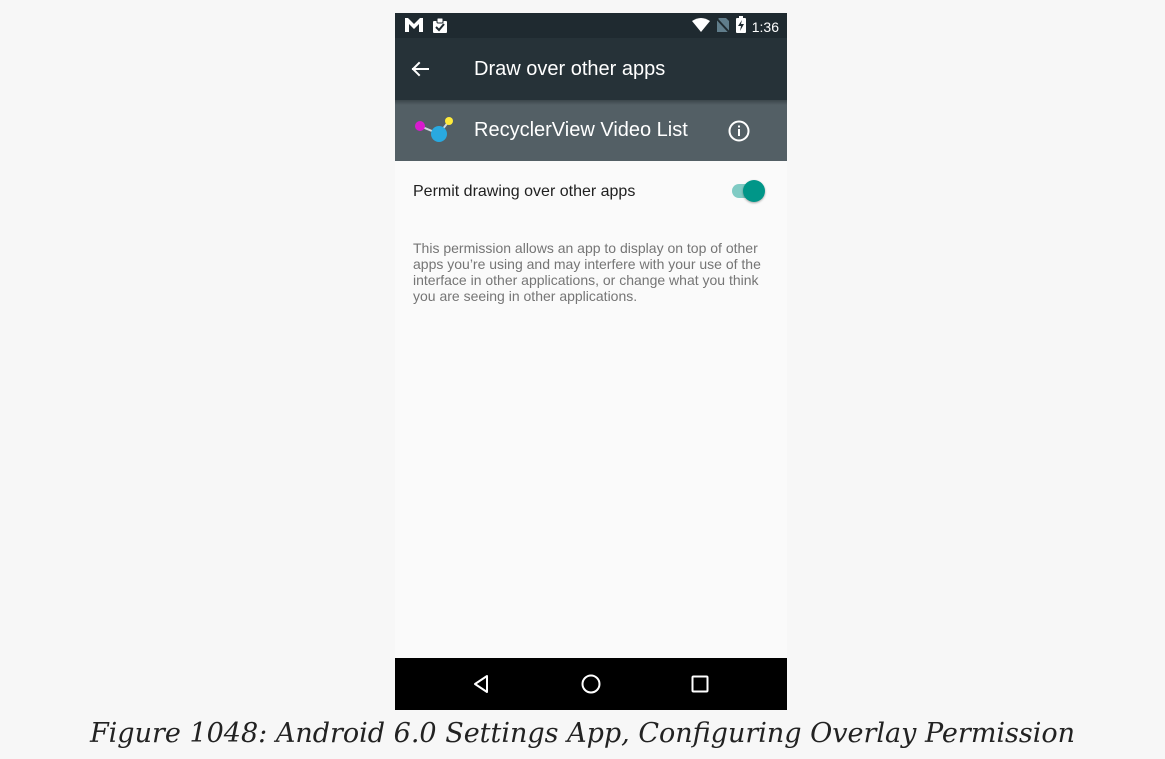  I want to click on navigation-bar, so click(591, 684).